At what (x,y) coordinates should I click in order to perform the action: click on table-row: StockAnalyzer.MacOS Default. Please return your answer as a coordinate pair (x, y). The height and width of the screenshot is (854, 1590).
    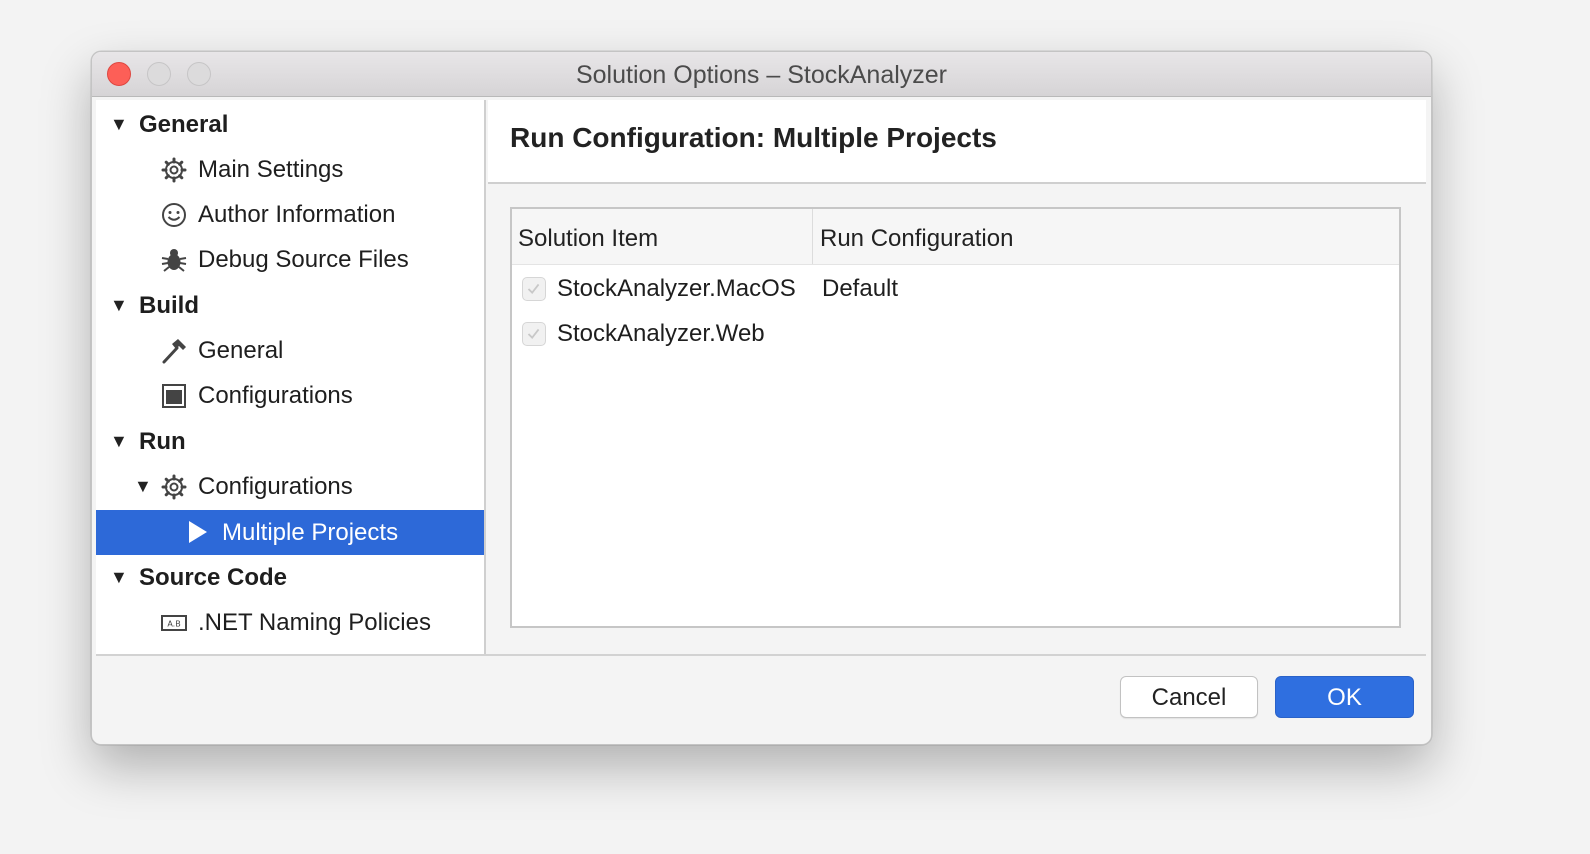
    Looking at the image, I should click on (955, 288).